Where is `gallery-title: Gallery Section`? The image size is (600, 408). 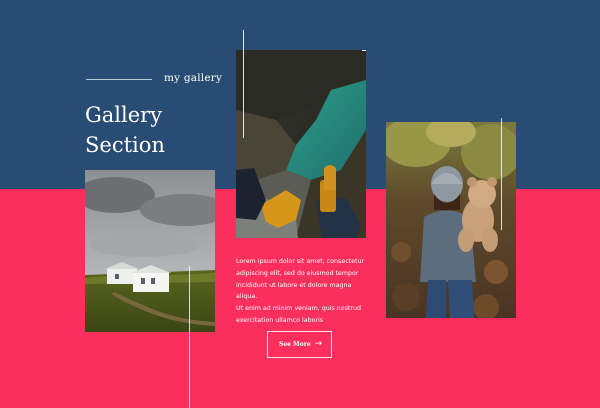
gallery-title: Gallery Section is located at coordinates (125, 130).